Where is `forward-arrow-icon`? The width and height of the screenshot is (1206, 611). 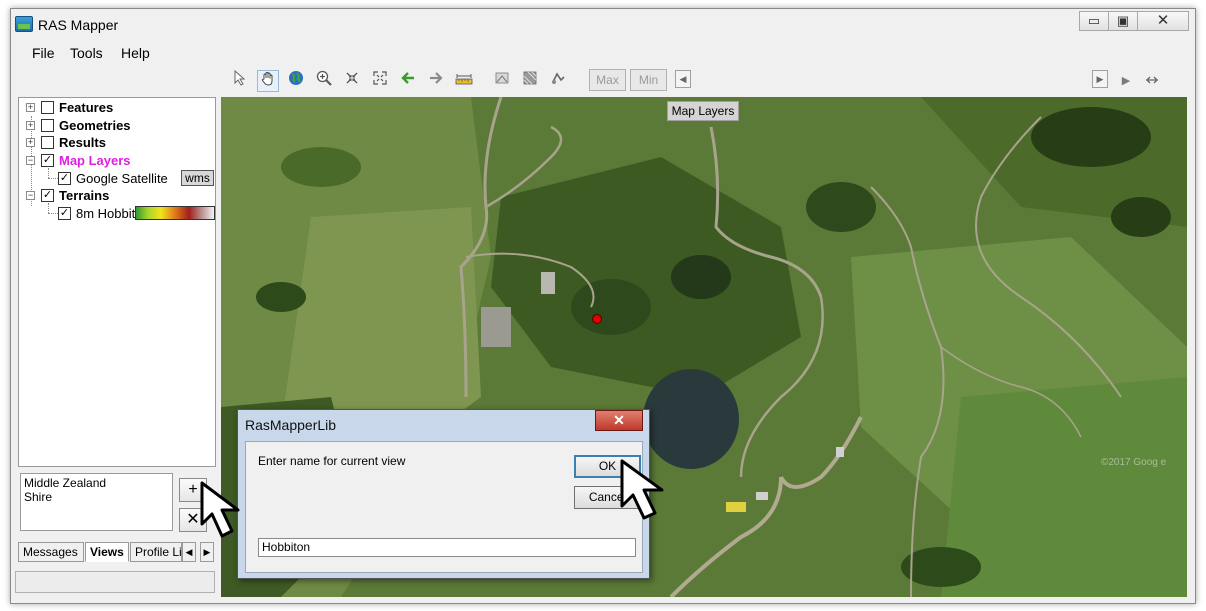
forward-arrow-icon is located at coordinates (436, 81).